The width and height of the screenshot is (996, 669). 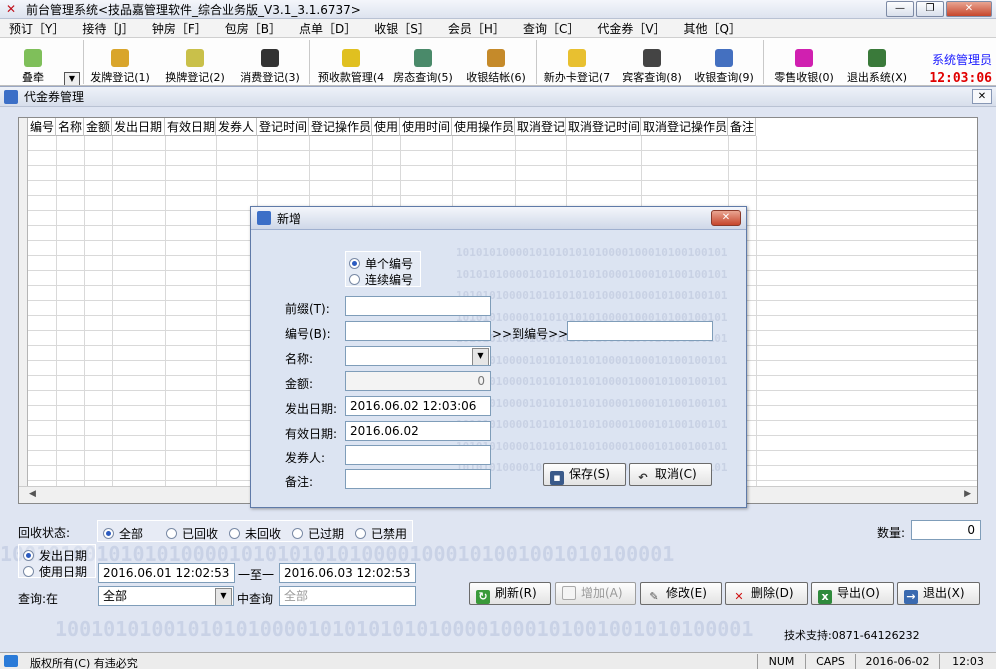 What do you see at coordinates (946, 530) in the screenshot?
I see `count-field: 0` at bounding box center [946, 530].